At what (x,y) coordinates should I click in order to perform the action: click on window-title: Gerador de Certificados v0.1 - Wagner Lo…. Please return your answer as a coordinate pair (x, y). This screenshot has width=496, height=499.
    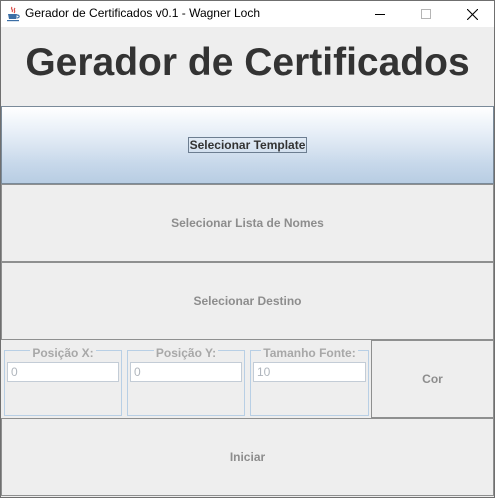
    Looking at the image, I should click on (143, 13).